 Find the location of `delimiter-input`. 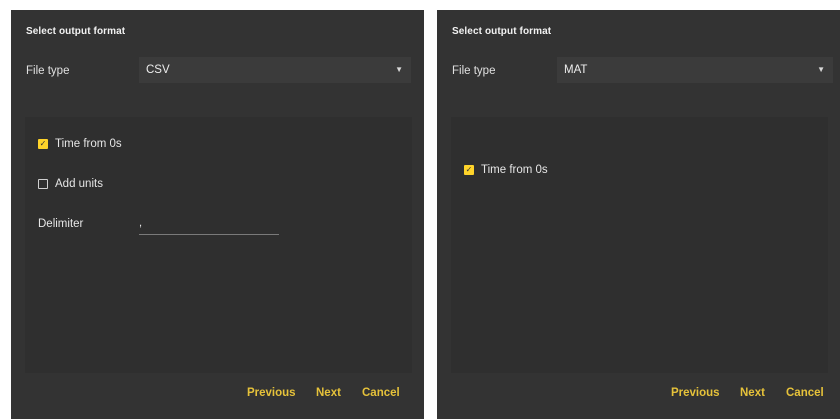

delimiter-input is located at coordinates (209, 224).